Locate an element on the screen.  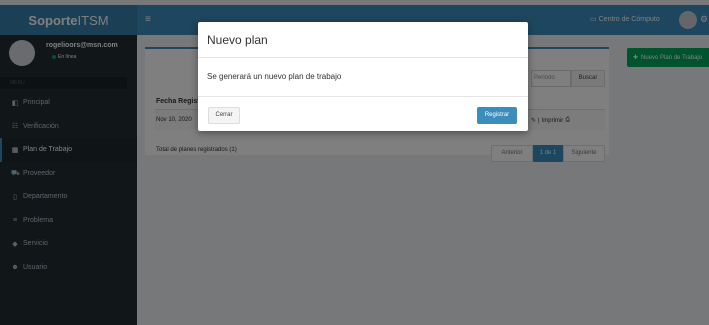
modal-header: Nuevo plan is located at coordinates (363, 40).